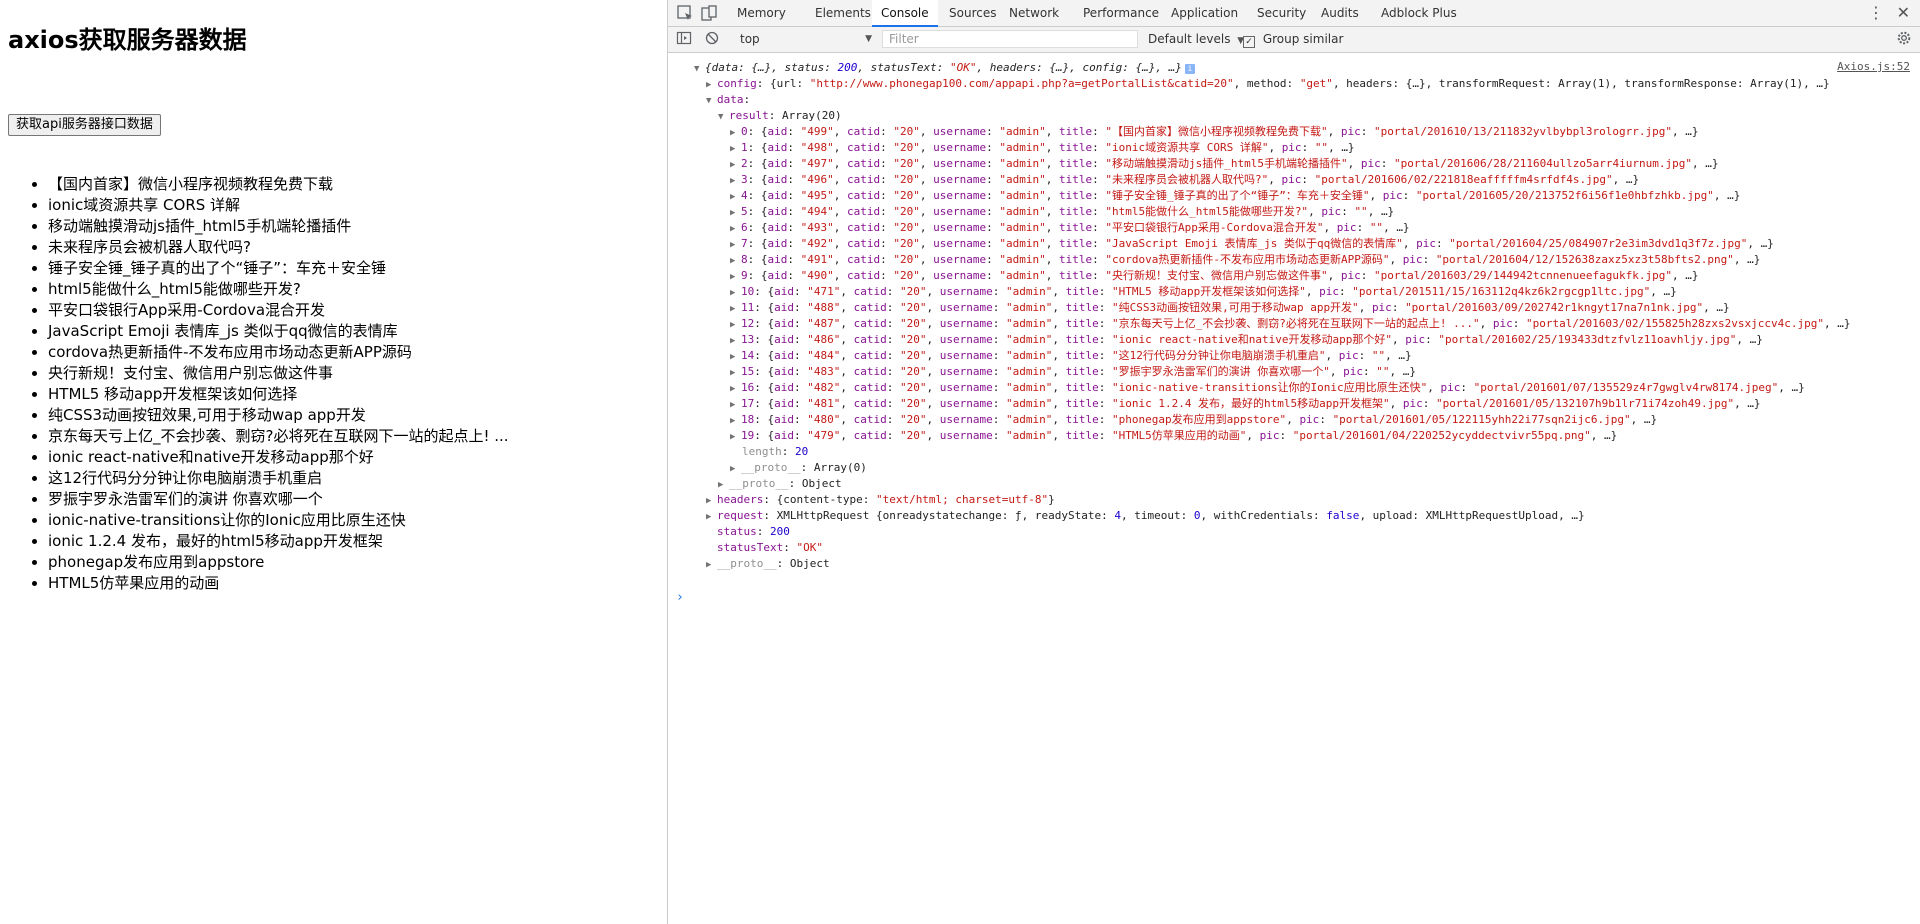 The image size is (1920, 924). What do you see at coordinates (84, 125) in the screenshot?
I see `fetch-data-button: 获取api服务器接口数据` at bounding box center [84, 125].